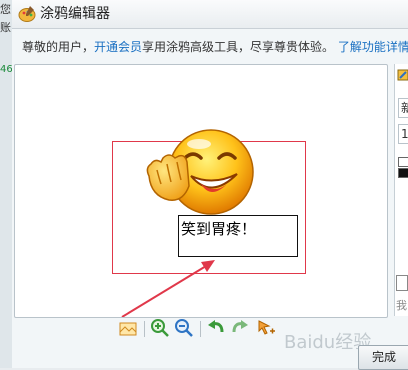  Describe the element at coordinates (5, 27) in the screenshot. I see `strip-char-2: 账` at that location.